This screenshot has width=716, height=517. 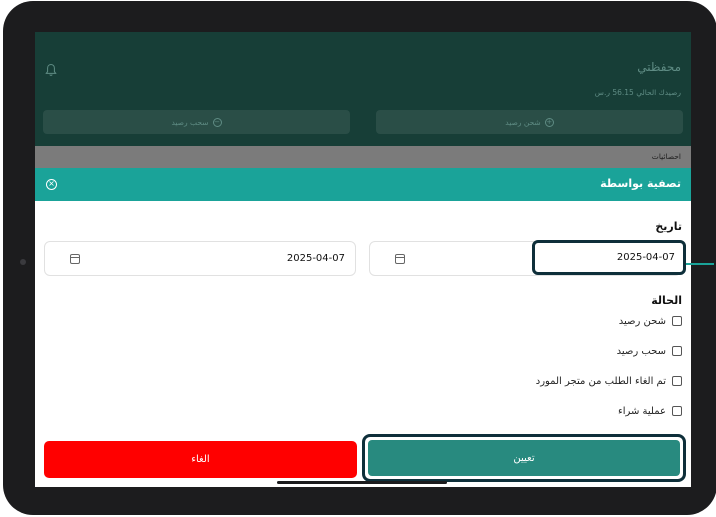 What do you see at coordinates (659, 67) in the screenshot?
I see `wallet-title: محفظتي` at bounding box center [659, 67].